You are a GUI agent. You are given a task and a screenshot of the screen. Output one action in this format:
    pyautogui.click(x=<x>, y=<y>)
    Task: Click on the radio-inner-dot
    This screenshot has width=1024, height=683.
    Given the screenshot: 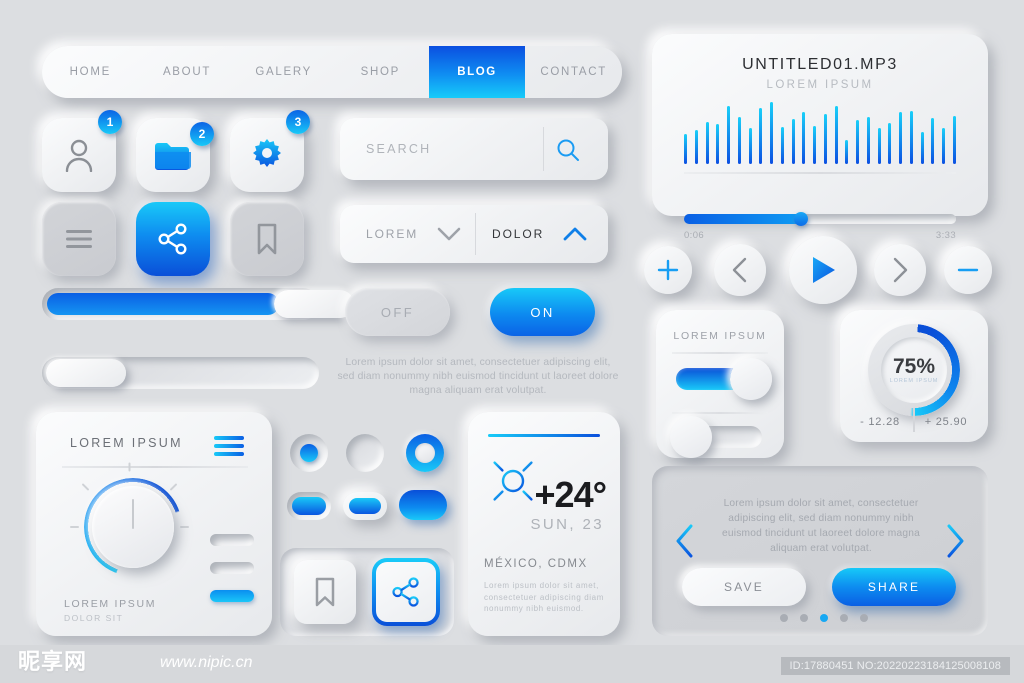 What is the action you would take?
    pyautogui.click(x=309, y=453)
    